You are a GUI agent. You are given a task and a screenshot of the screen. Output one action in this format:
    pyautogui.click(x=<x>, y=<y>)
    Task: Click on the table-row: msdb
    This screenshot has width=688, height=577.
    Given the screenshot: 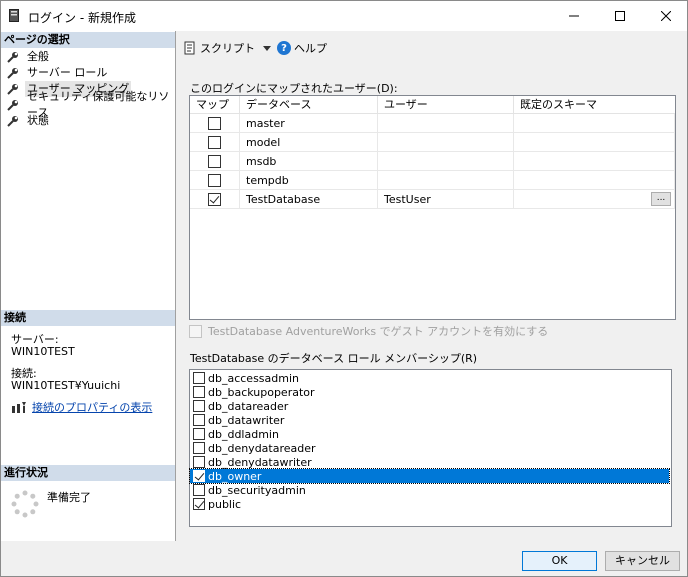 What is the action you would take?
    pyautogui.click(x=432, y=161)
    